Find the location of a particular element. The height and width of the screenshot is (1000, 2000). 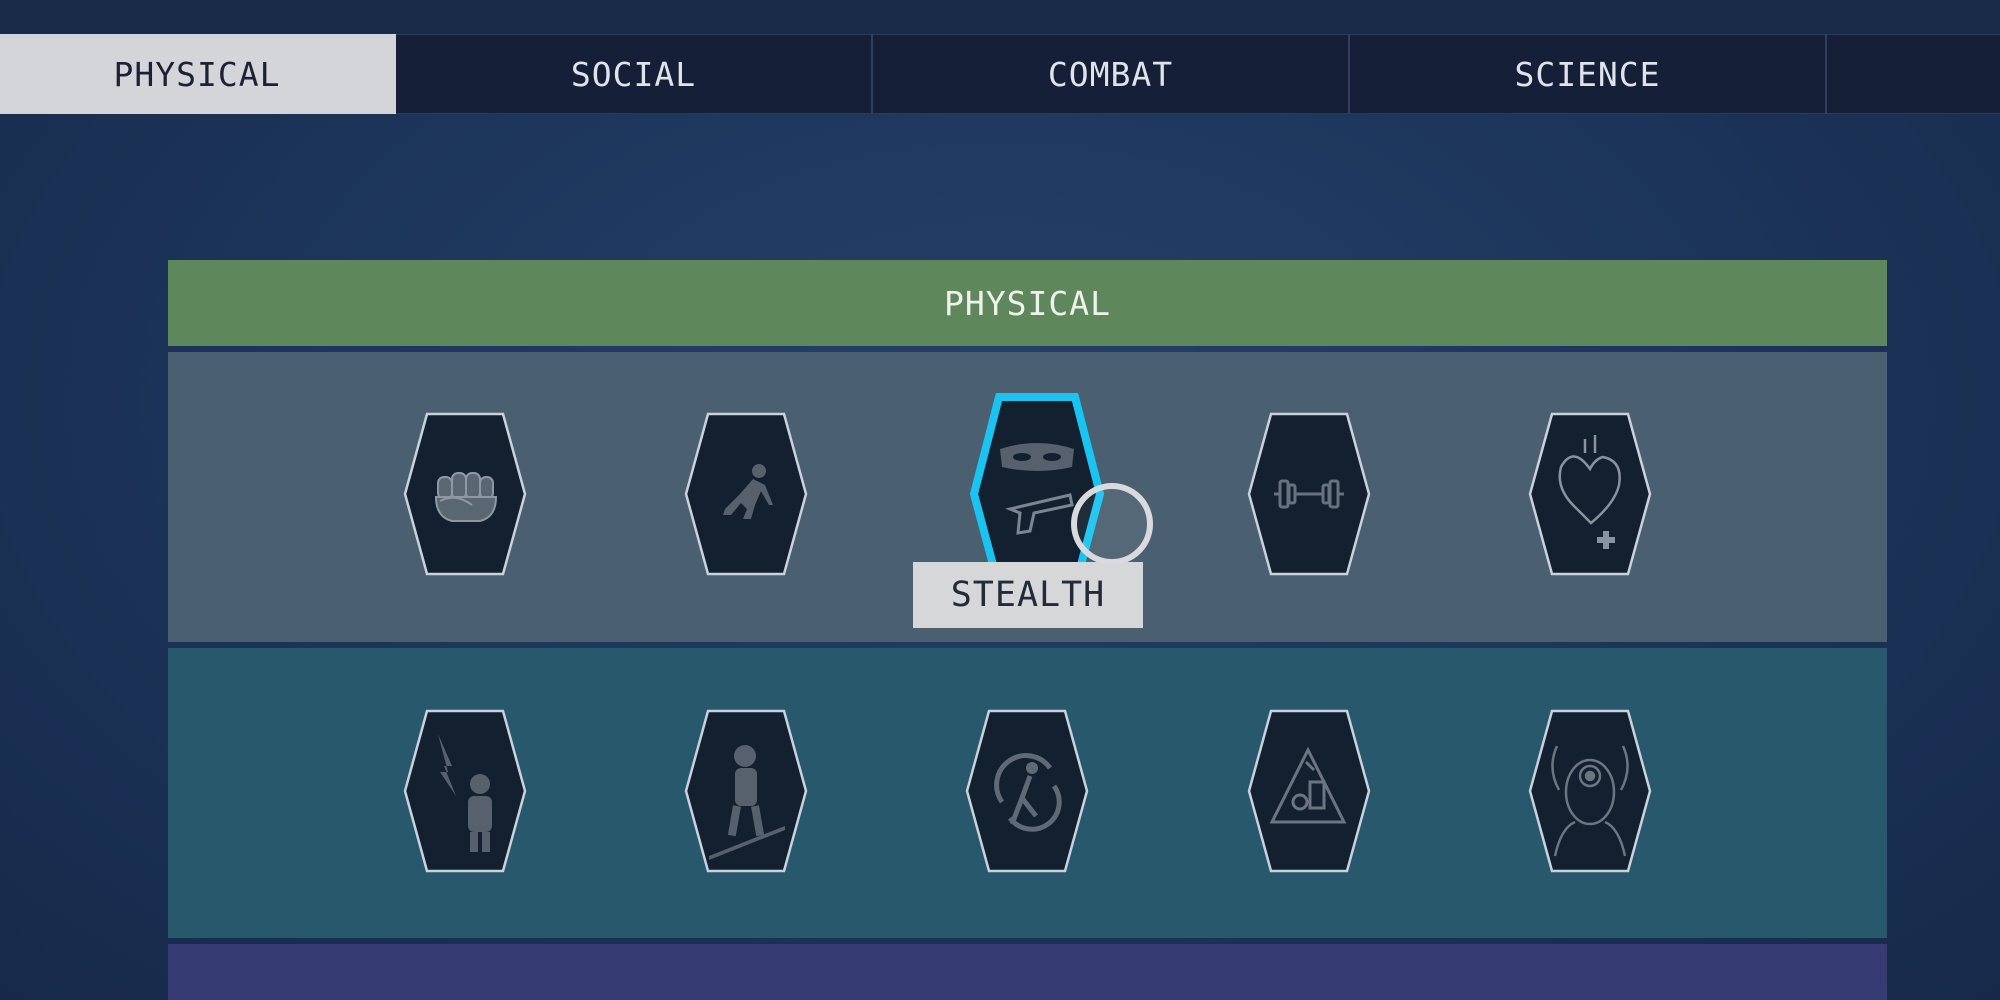

top-bar is located at coordinates (1000, 17).